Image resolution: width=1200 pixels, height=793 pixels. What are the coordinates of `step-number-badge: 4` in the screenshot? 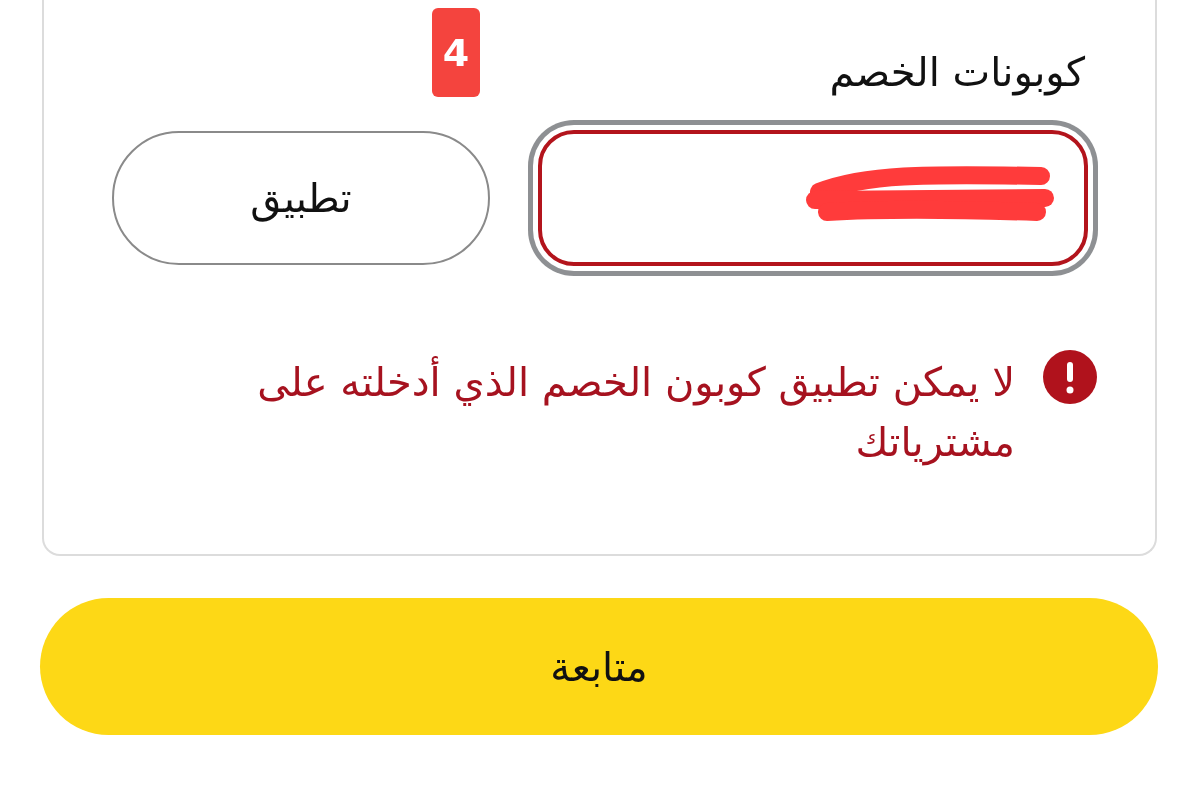 It's located at (456, 52).